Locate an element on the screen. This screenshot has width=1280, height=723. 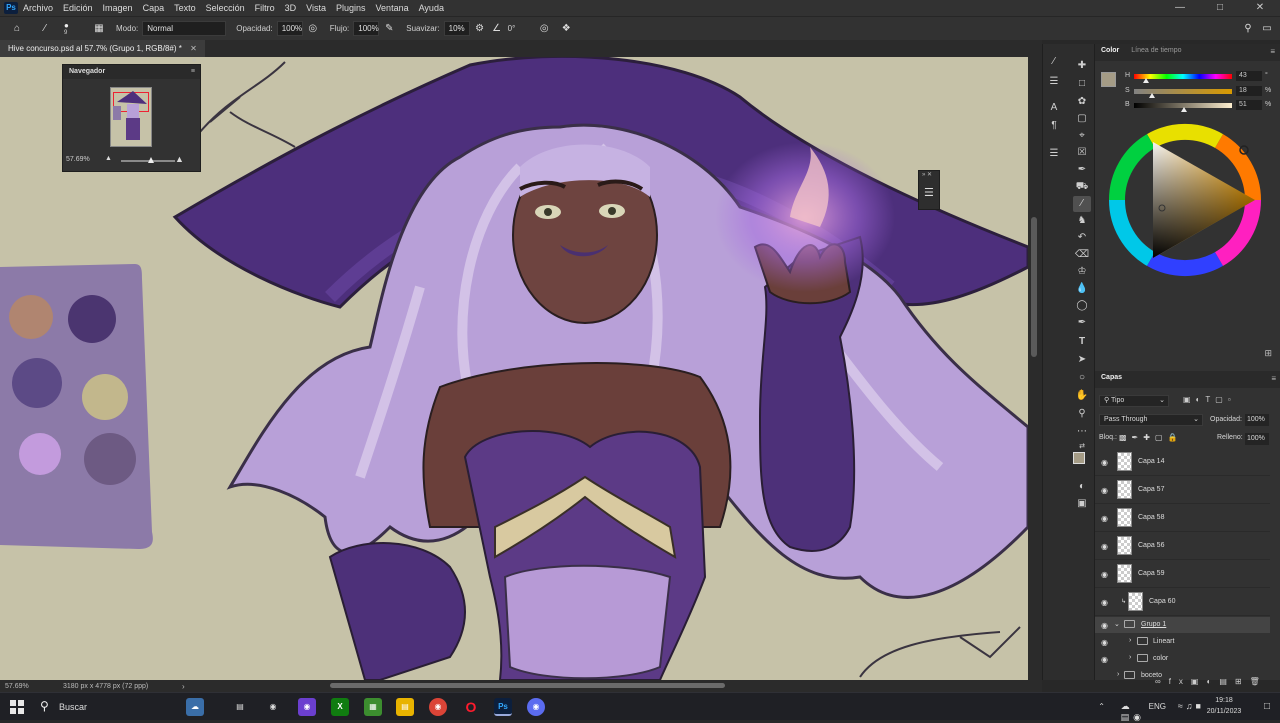
layer-item-5: ◉ ↳ Capa 60 is located at coordinates (1182, 602).